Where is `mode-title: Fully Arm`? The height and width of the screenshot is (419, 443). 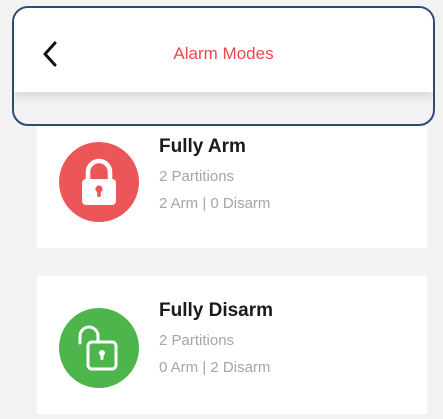 mode-title: Fully Arm is located at coordinates (202, 146).